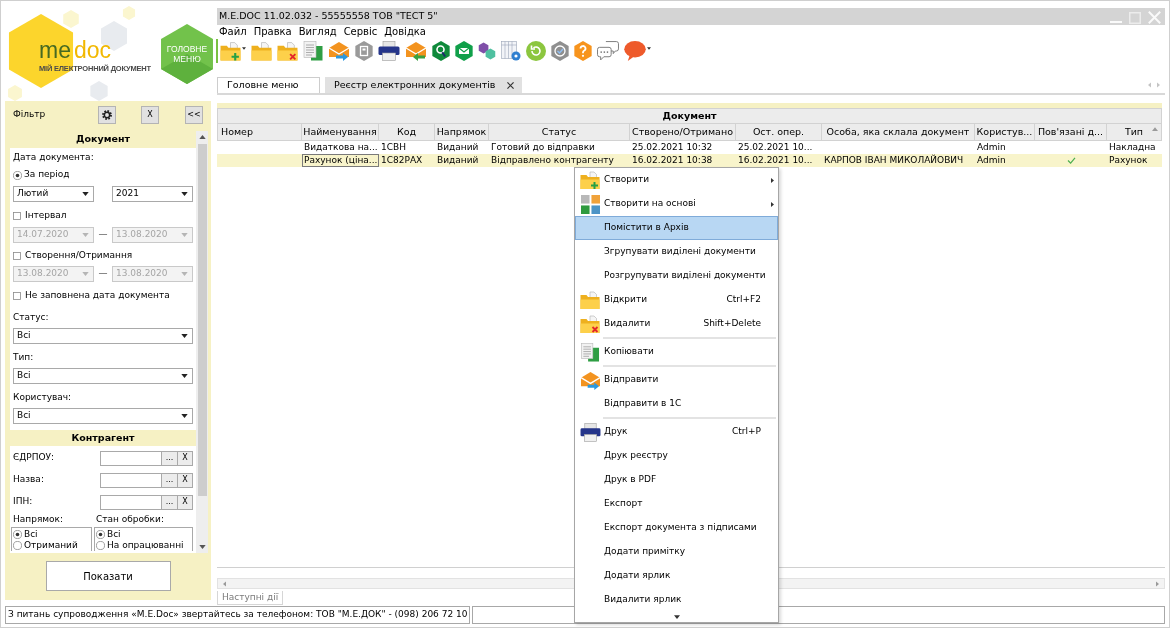 The width and height of the screenshot is (1170, 628). I want to click on checkbox-icon, so click(17, 296).